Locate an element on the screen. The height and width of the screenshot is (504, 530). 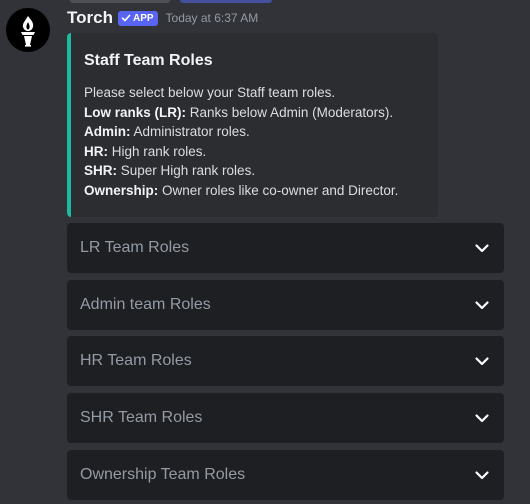
embed-term: Ownership: is located at coordinates (121, 190).